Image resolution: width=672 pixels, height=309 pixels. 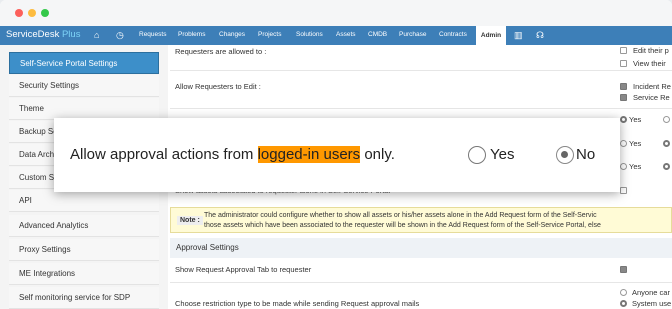 What do you see at coordinates (221, 51) in the screenshot?
I see `requesters-allowed-label: Requesters are allowed to :` at bounding box center [221, 51].